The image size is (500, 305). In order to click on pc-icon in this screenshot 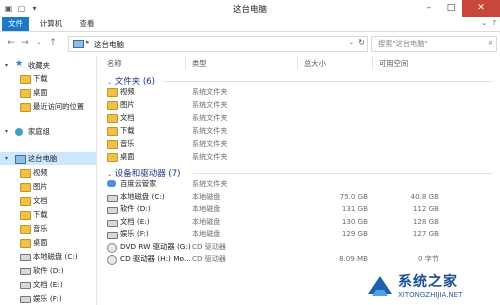, I will do `click(20, 159)`.